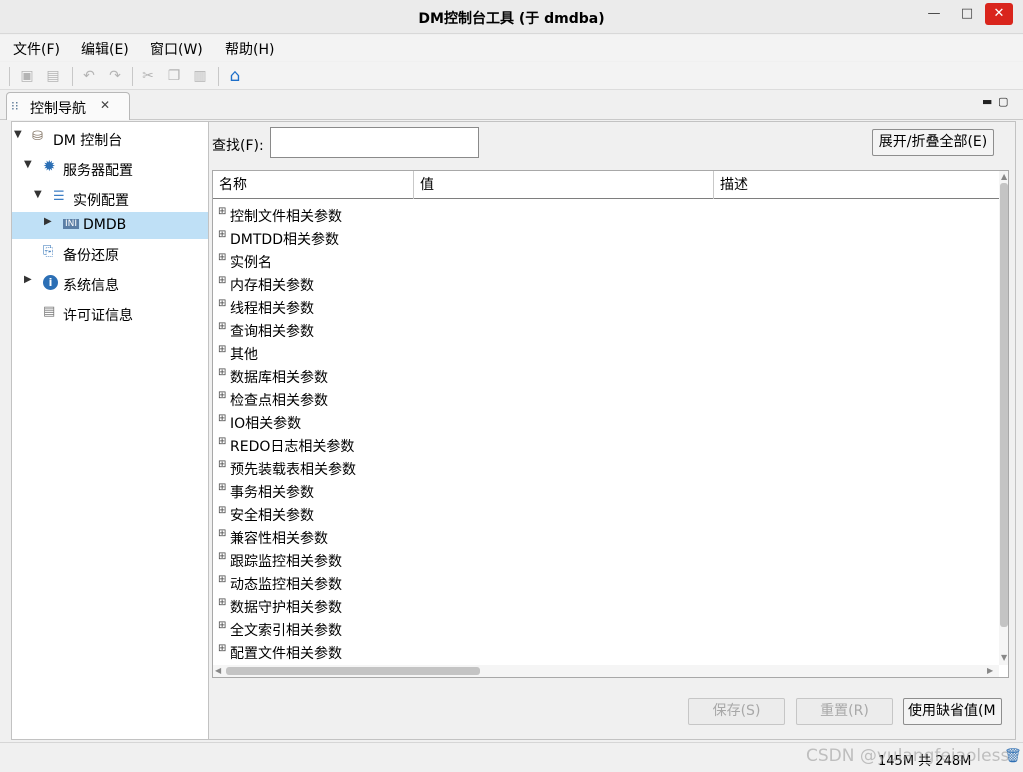 This screenshot has height=772, width=1023. I want to click on horizontal-scrollbar: ◀ ▶, so click(606, 671).